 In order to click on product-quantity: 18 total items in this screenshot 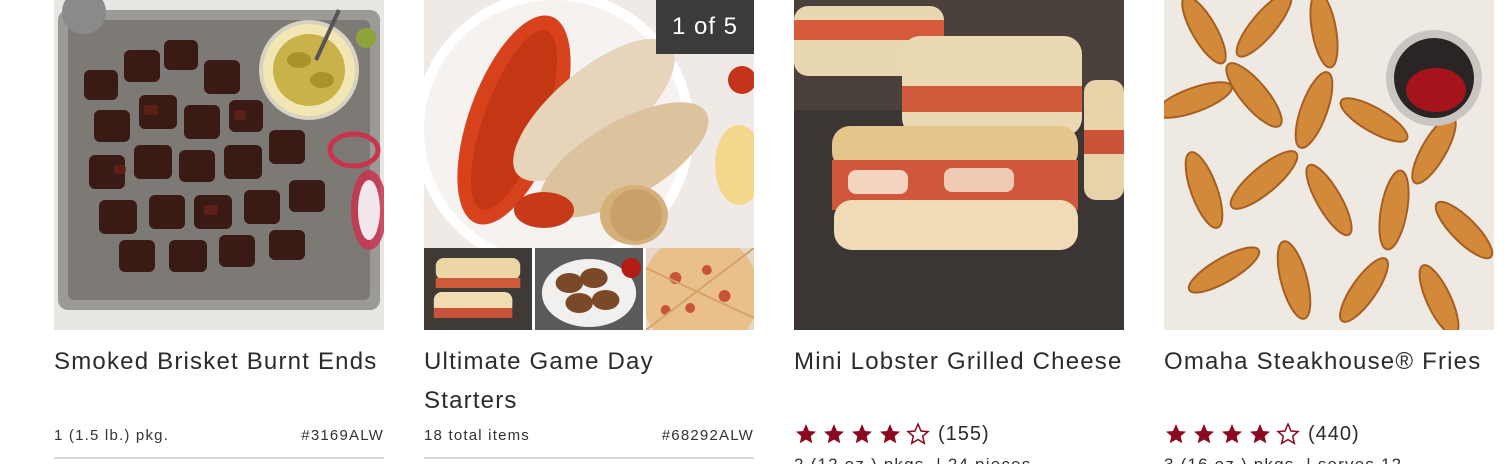, I will do `click(477, 435)`.